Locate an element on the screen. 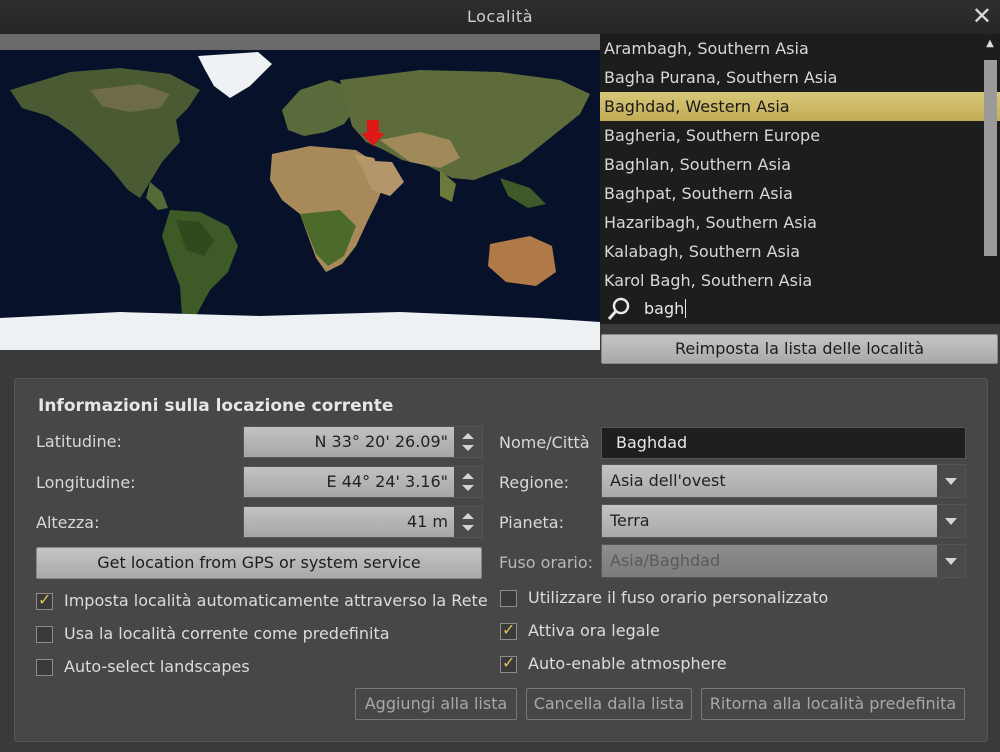 This screenshot has width=1000, height=752. dst-label: Attiva ora legale is located at coordinates (594, 630).